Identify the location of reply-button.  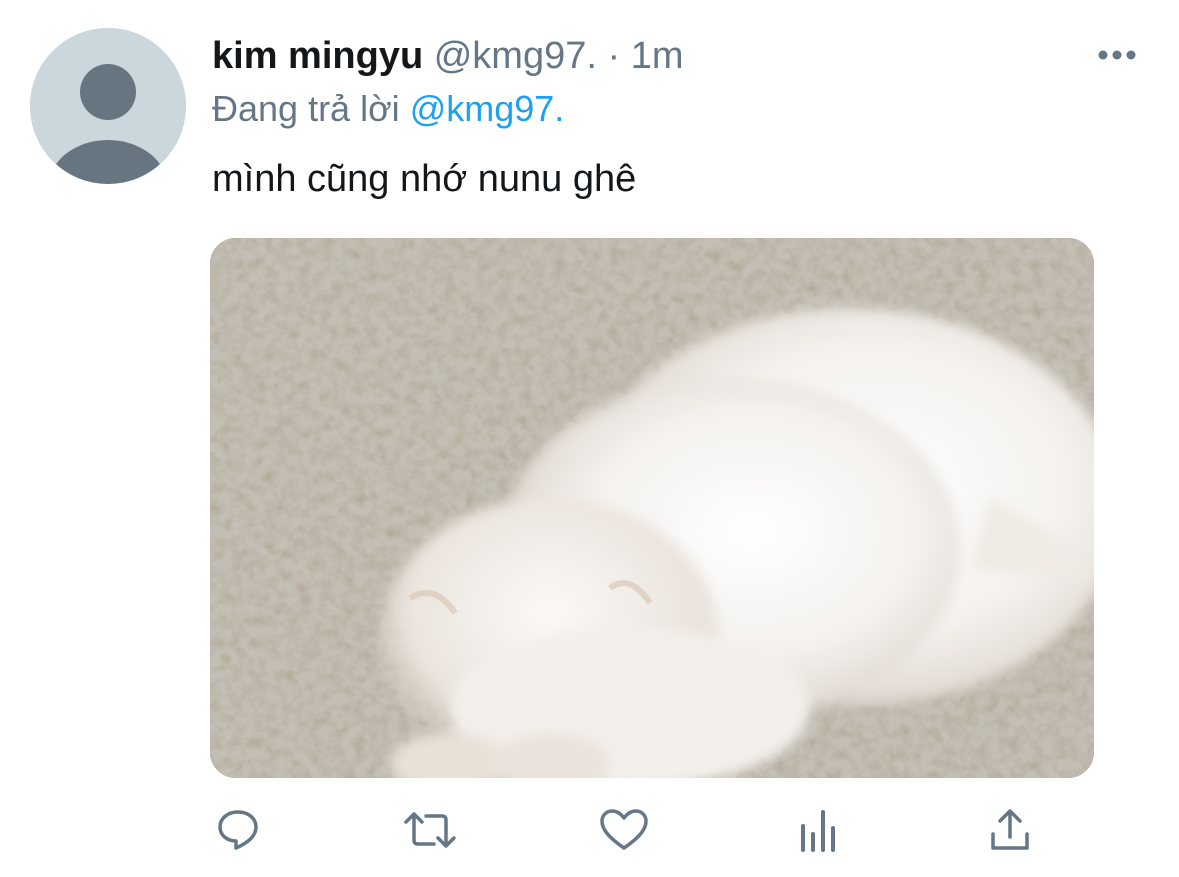
(238, 830).